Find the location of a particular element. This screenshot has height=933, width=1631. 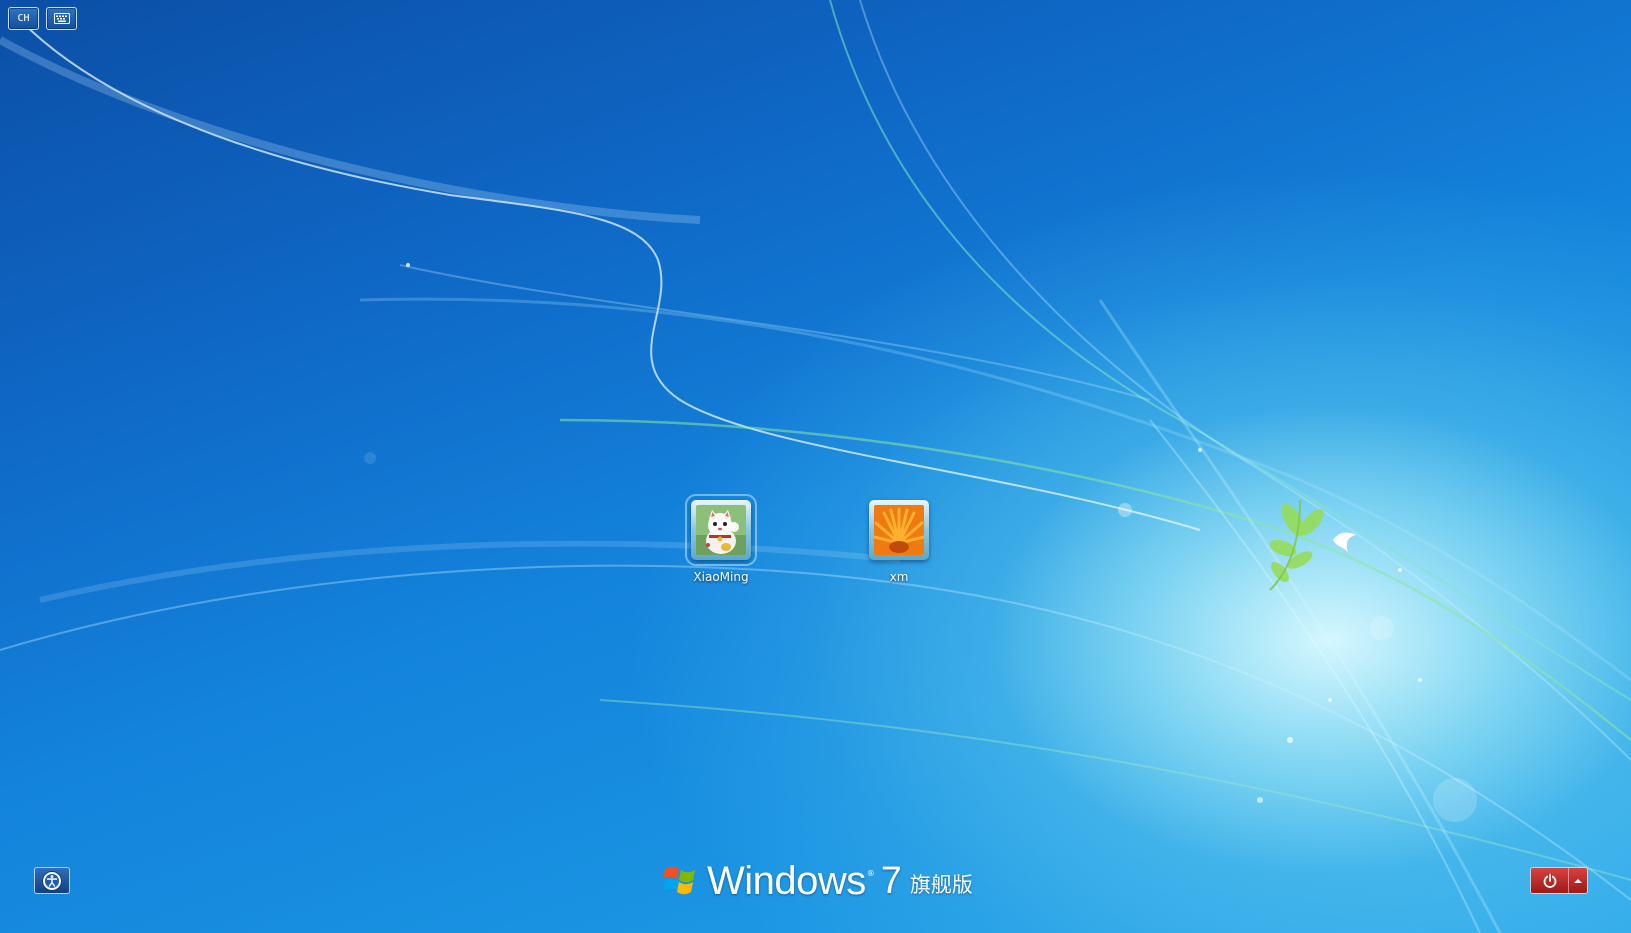

user-tile-xiaoming: XiaoMing is located at coordinates (721, 539).